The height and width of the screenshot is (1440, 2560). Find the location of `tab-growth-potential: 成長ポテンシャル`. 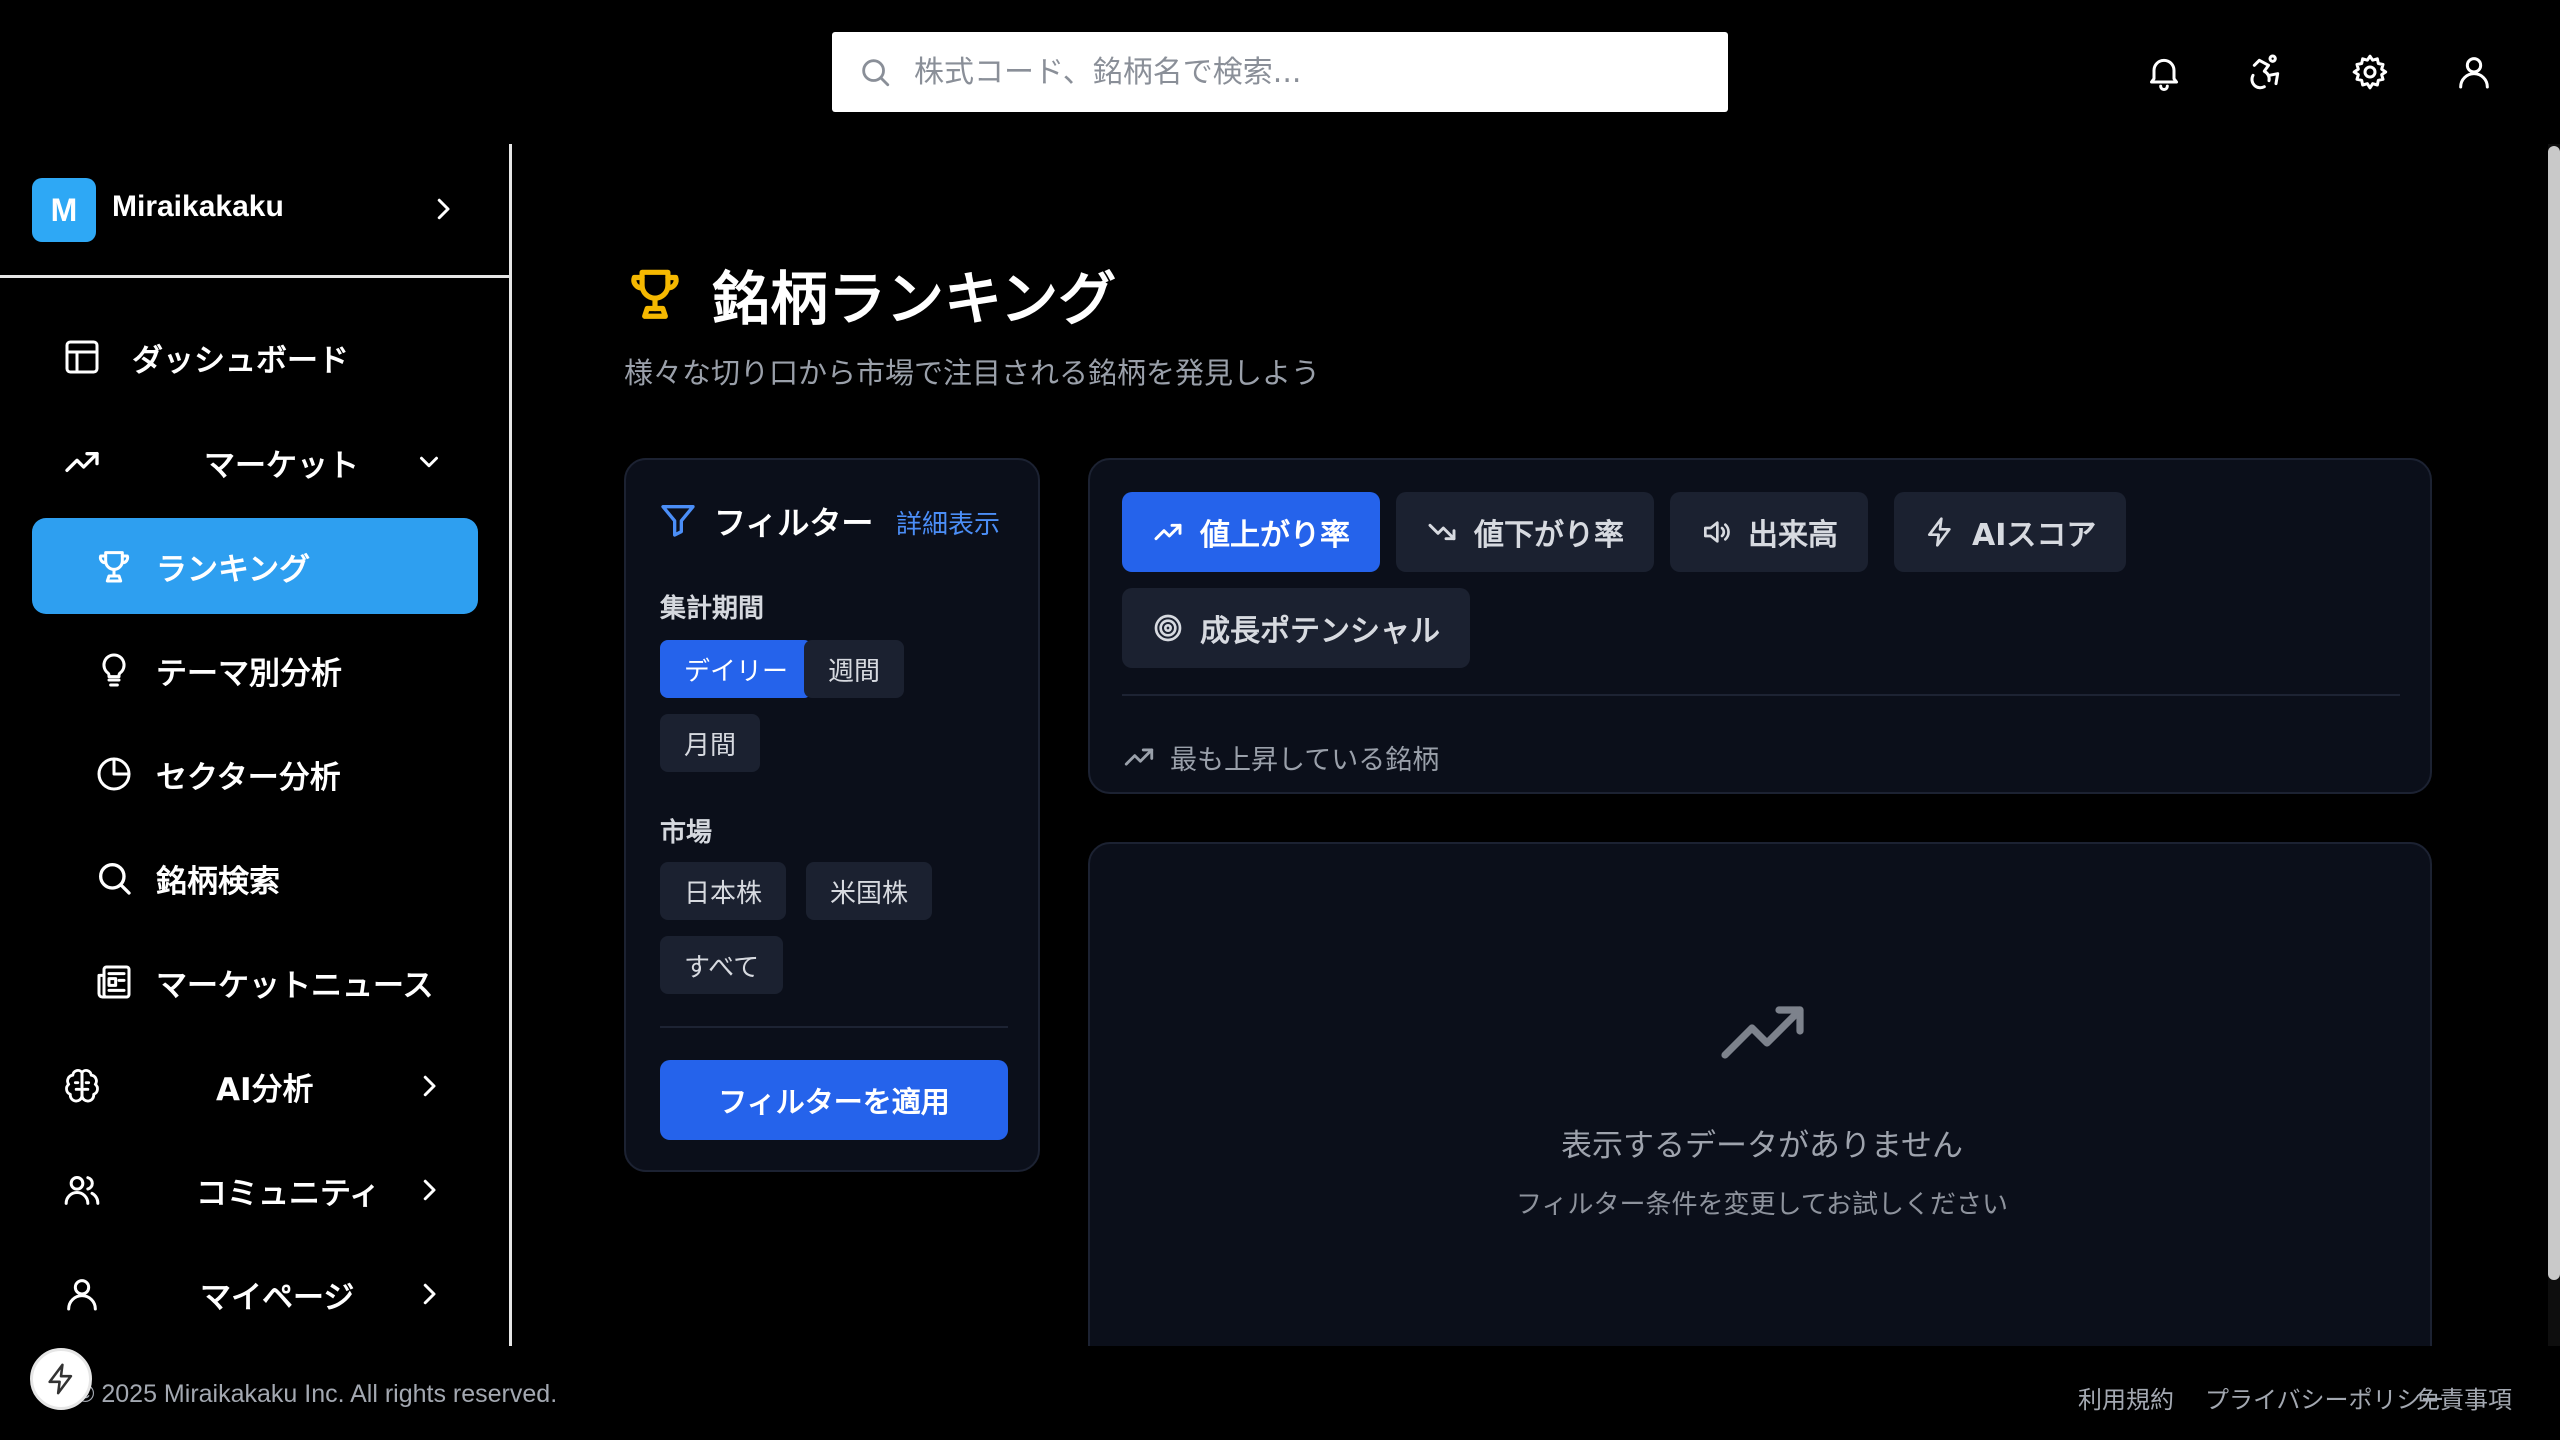

tab-growth-potential: 成長ポテンシャル is located at coordinates (1296, 628).